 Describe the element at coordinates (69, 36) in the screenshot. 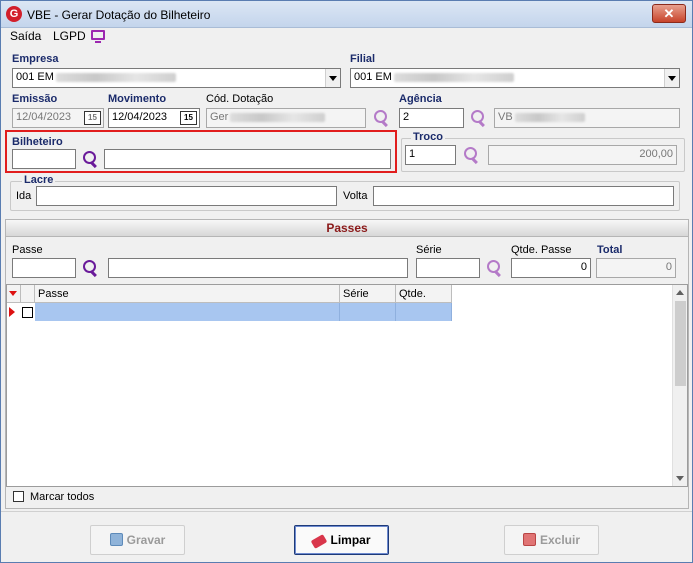

I see `menu-lgpd: LGPD` at that location.